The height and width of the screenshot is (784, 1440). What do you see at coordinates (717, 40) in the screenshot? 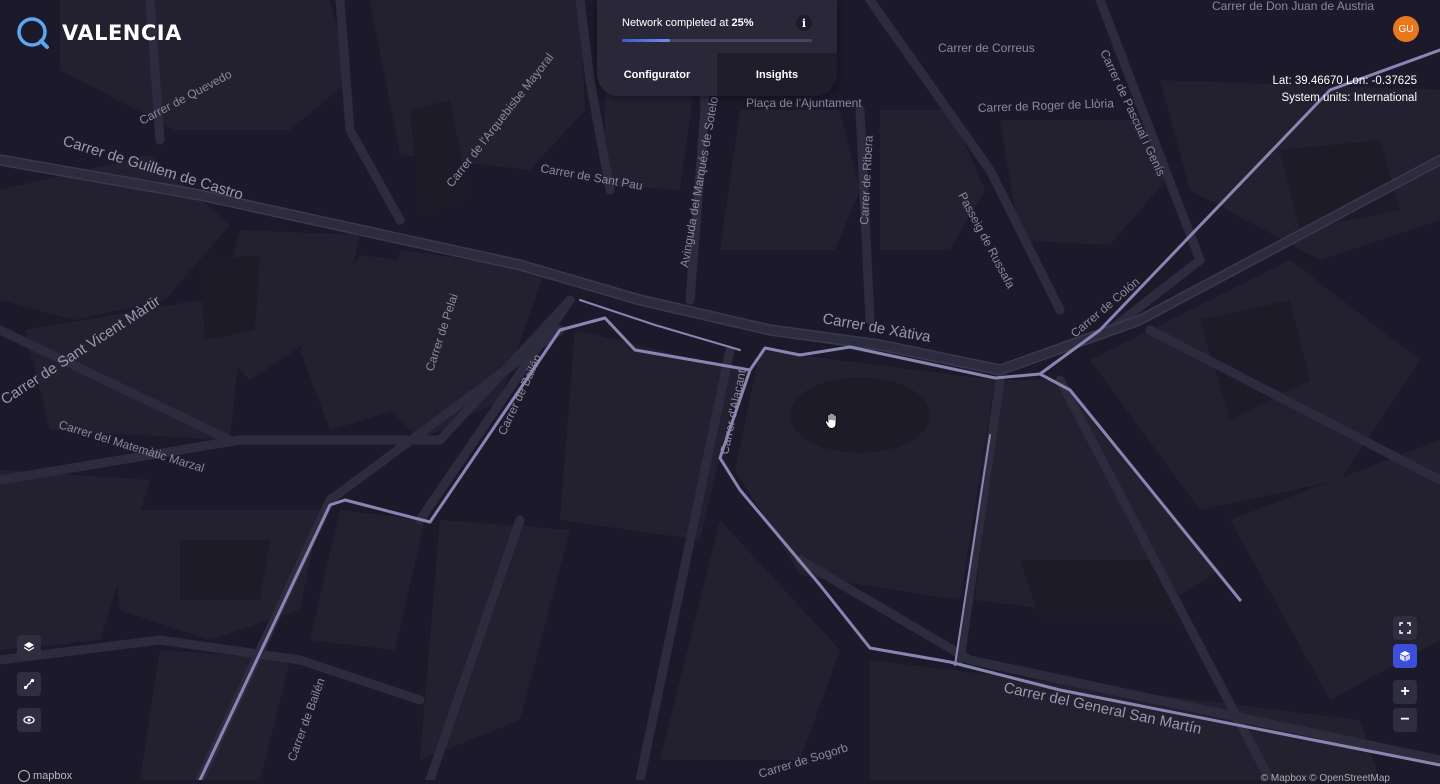
I see `progress-bar` at bounding box center [717, 40].